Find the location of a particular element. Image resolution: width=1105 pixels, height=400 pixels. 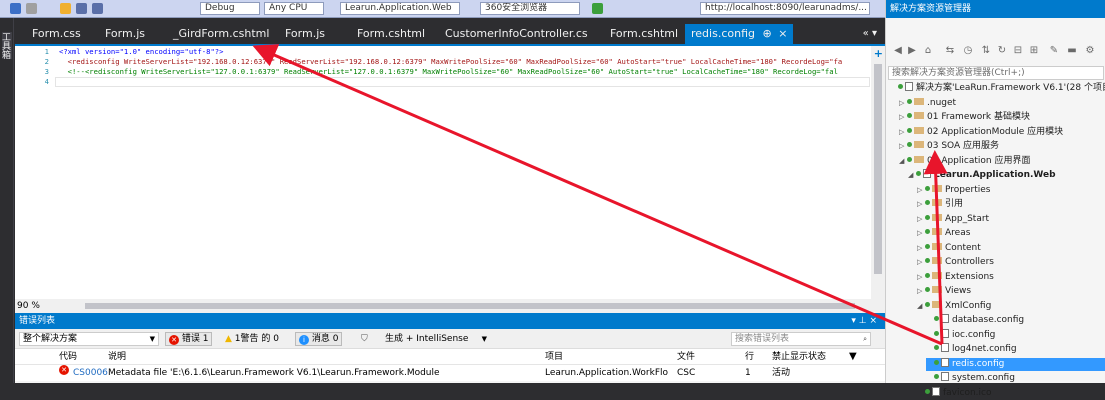

column-header-project: 项目 is located at coordinates (554, 357).